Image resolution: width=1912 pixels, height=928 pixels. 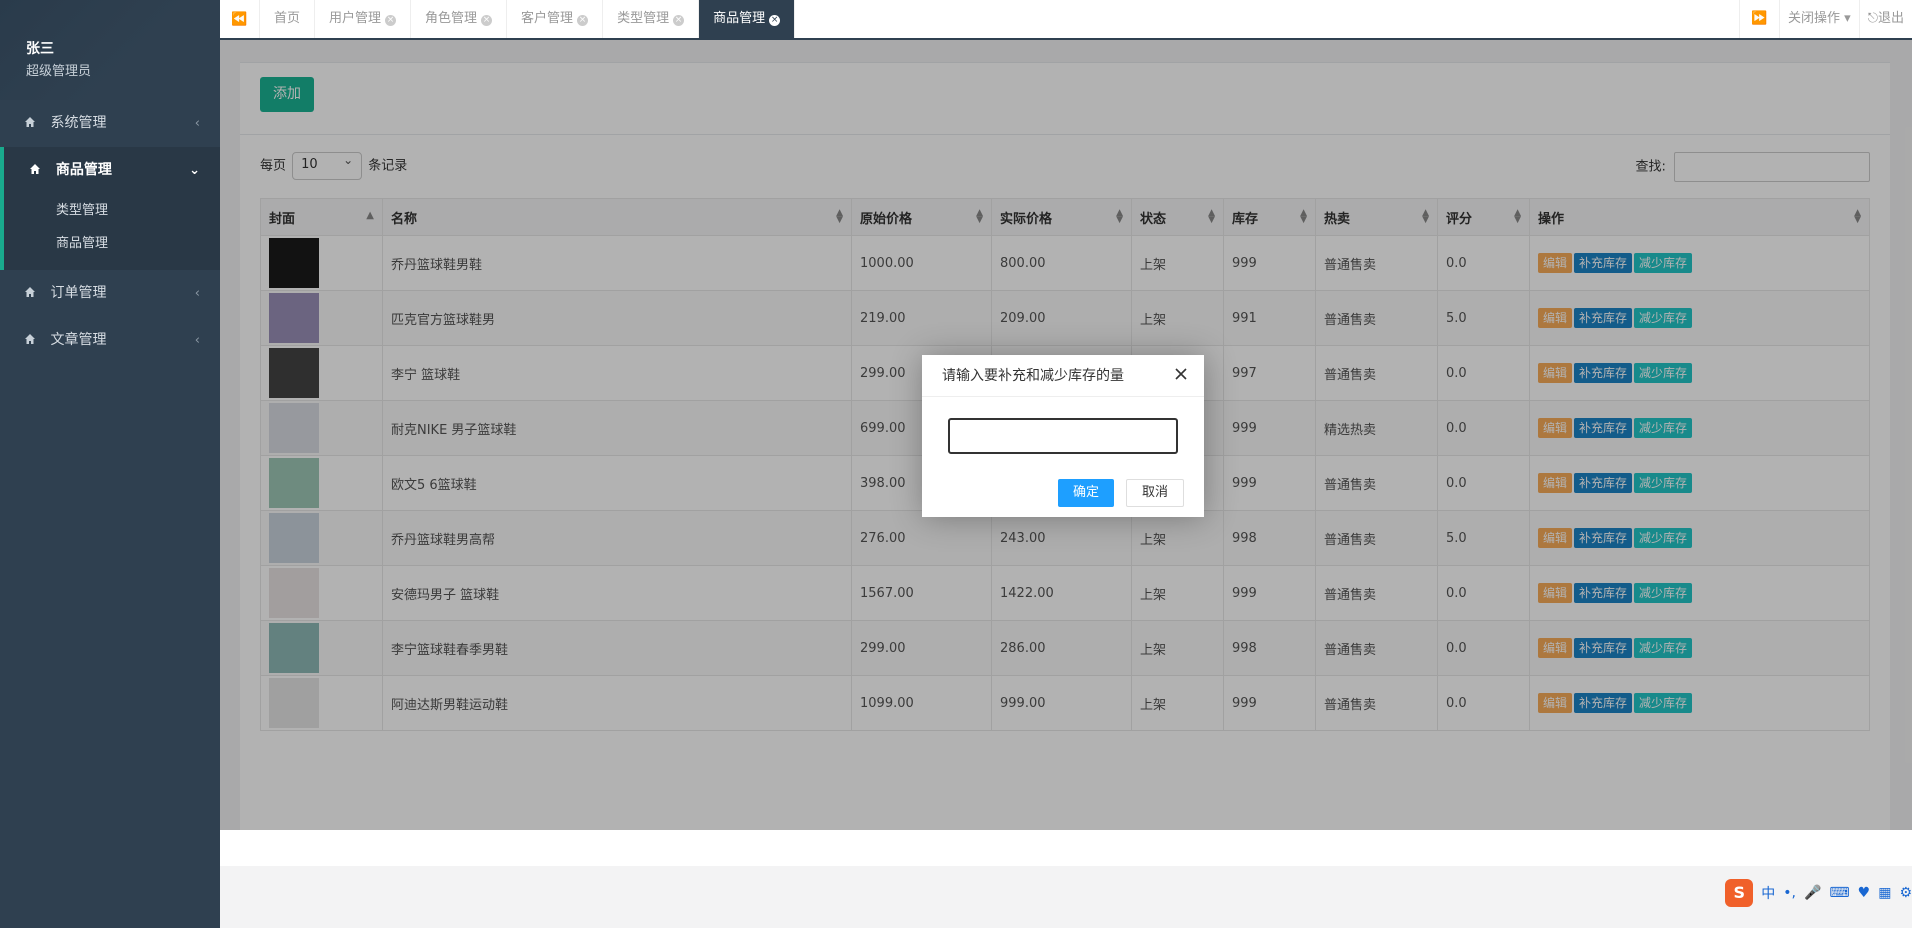 I want to click on sidebar-menu: 系统管理 ‹ 商品管理 ⌄ 类型管理 商品管理 订单管理 ‹ 文章管理 ‹, so click(x=110, y=232).